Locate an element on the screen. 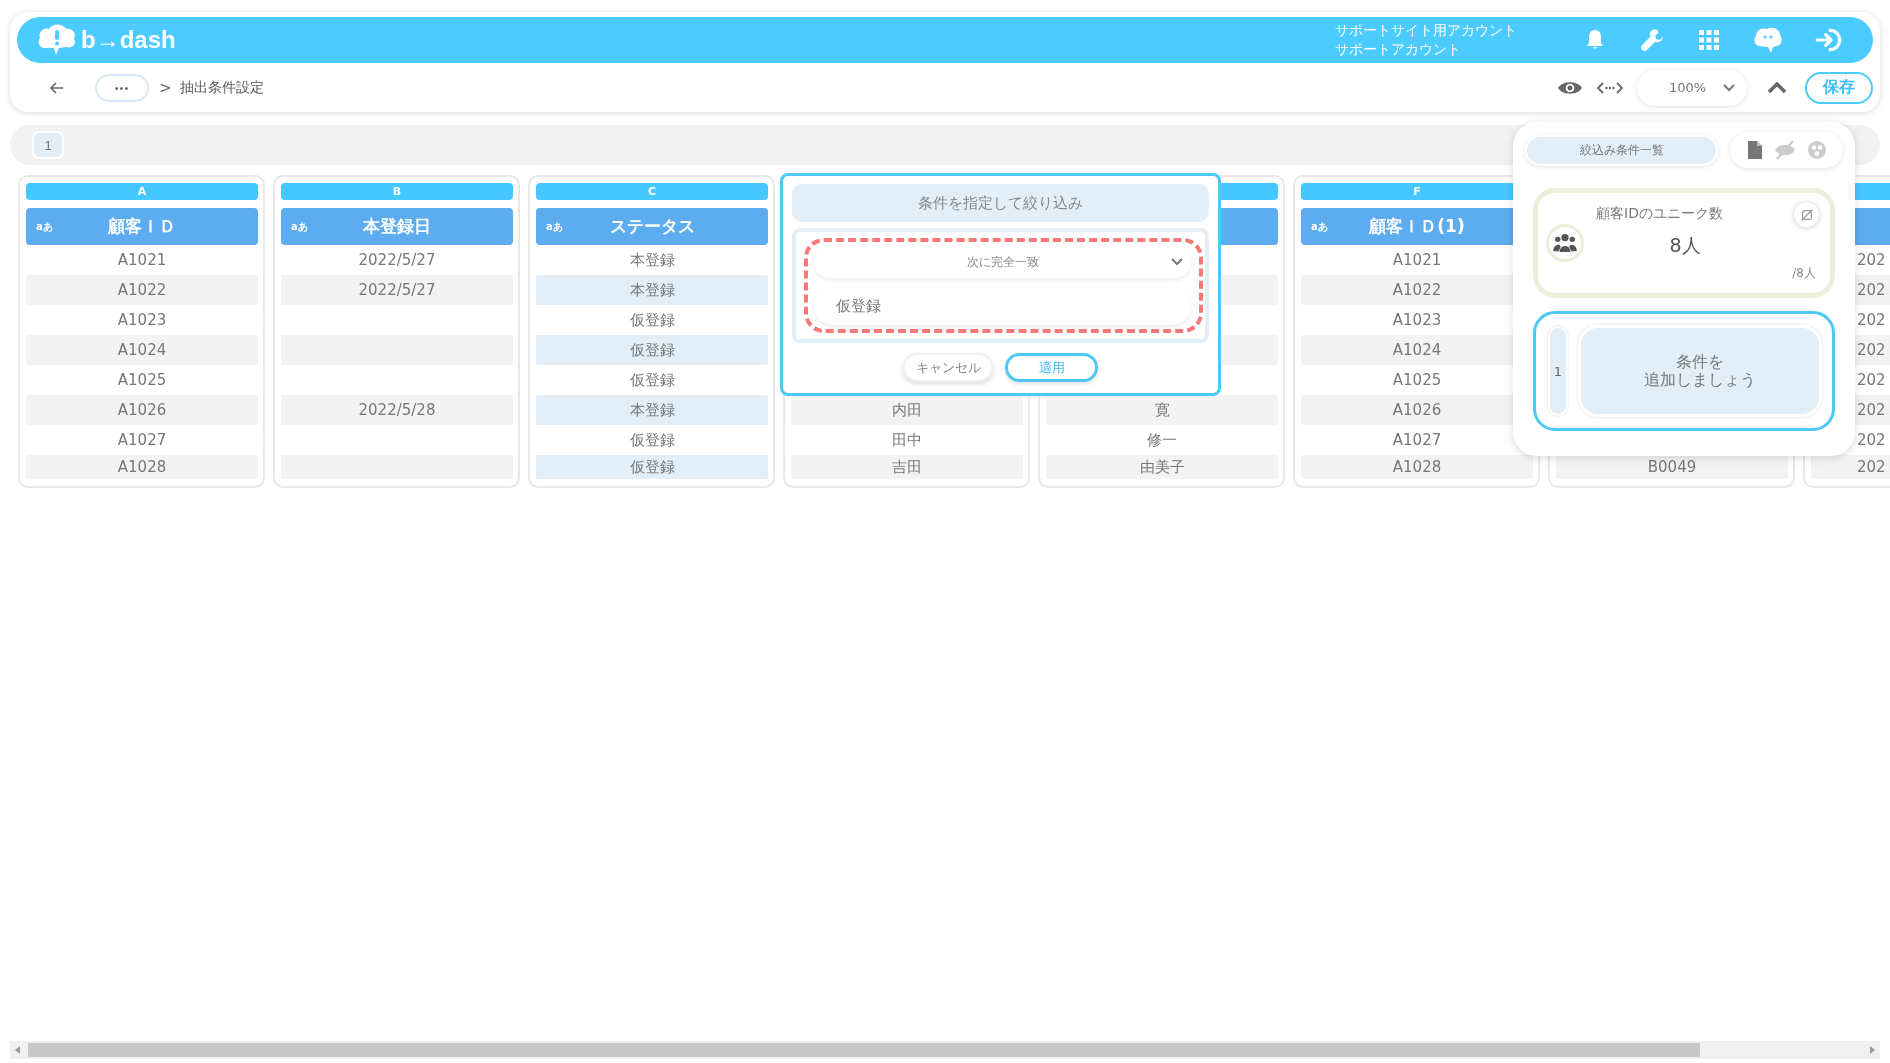 Image resolution: width=1890 pixels, height=1063 pixels. add-condition-button: 条件を 追加しましょう is located at coordinates (1700, 371).